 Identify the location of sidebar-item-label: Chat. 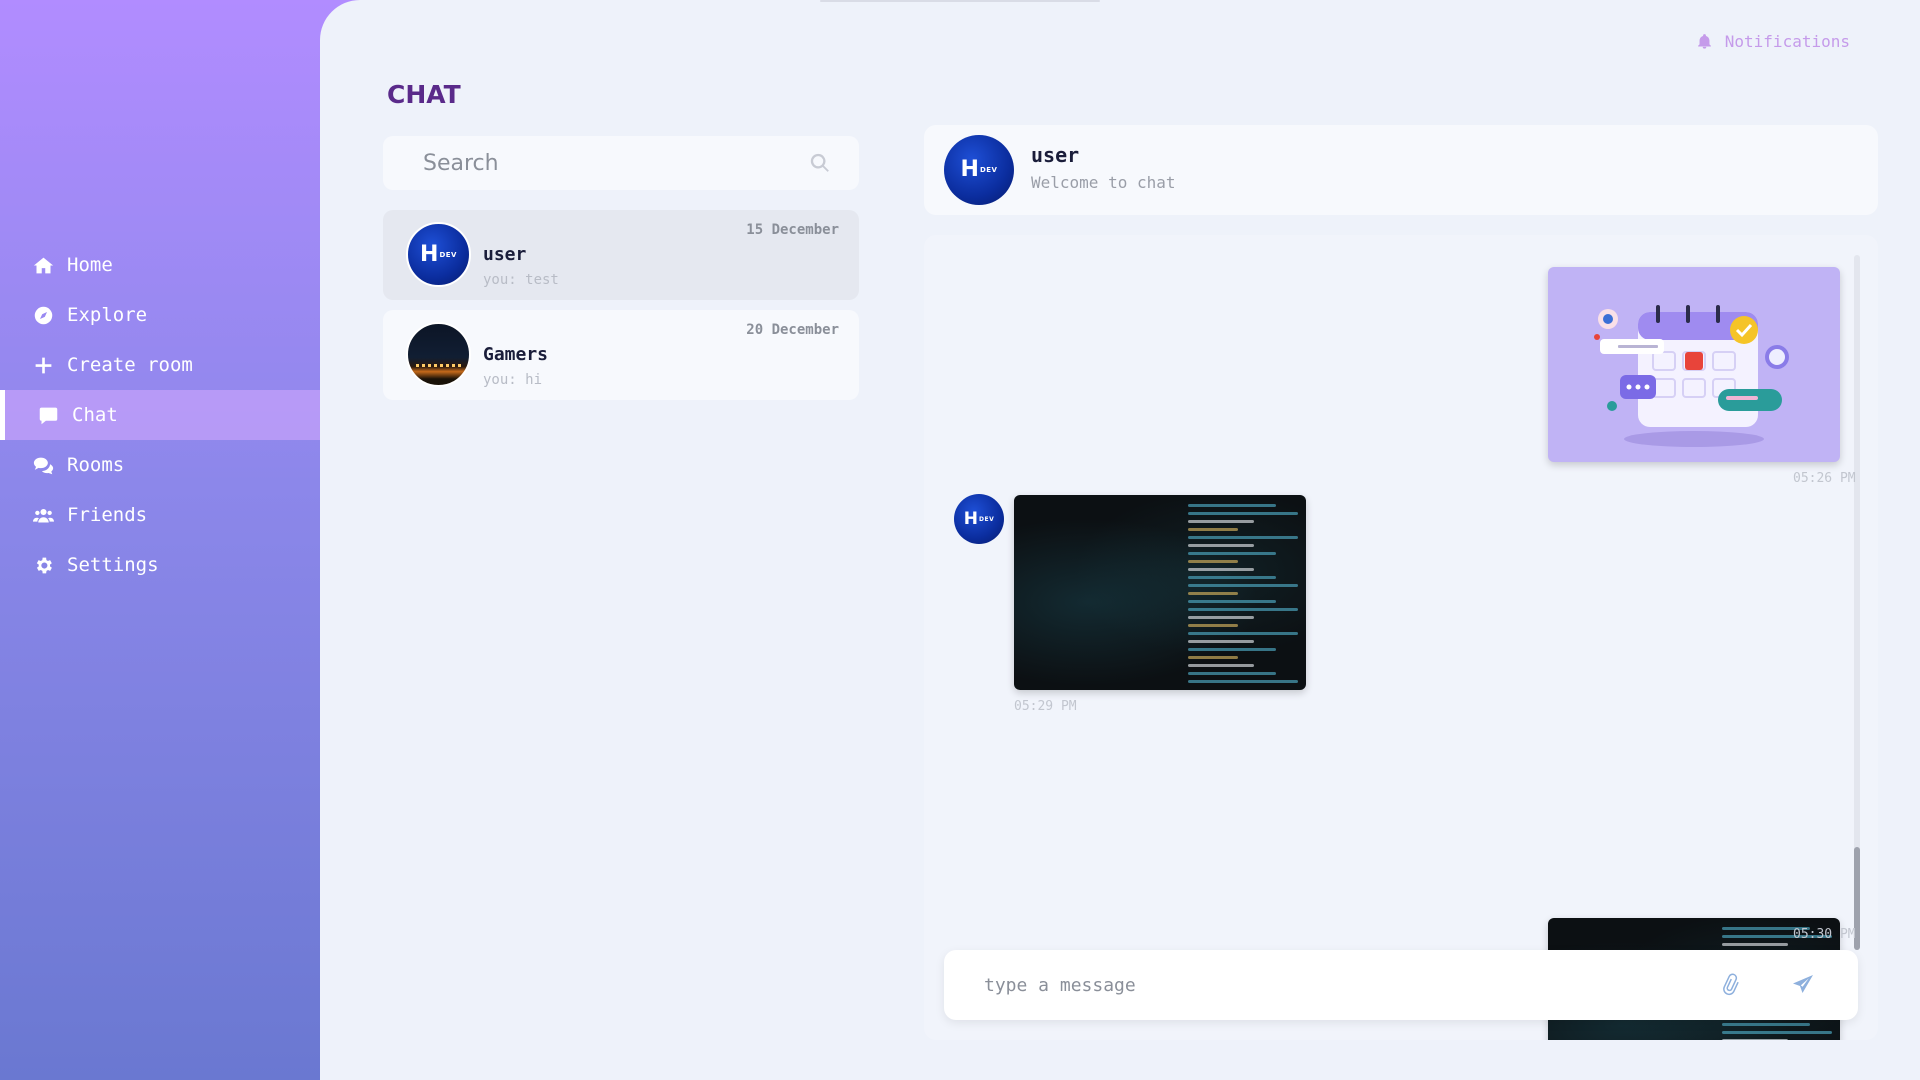
(95, 415).